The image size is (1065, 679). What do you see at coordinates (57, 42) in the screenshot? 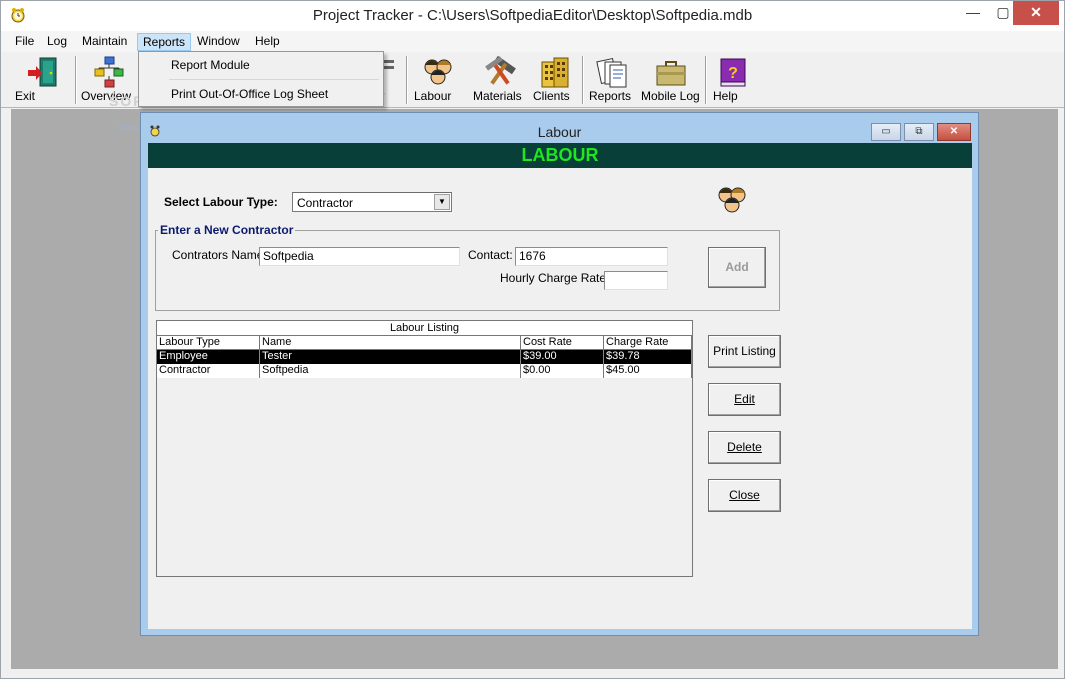
I see `menu-log: Log` at bounding box center [57, 42].